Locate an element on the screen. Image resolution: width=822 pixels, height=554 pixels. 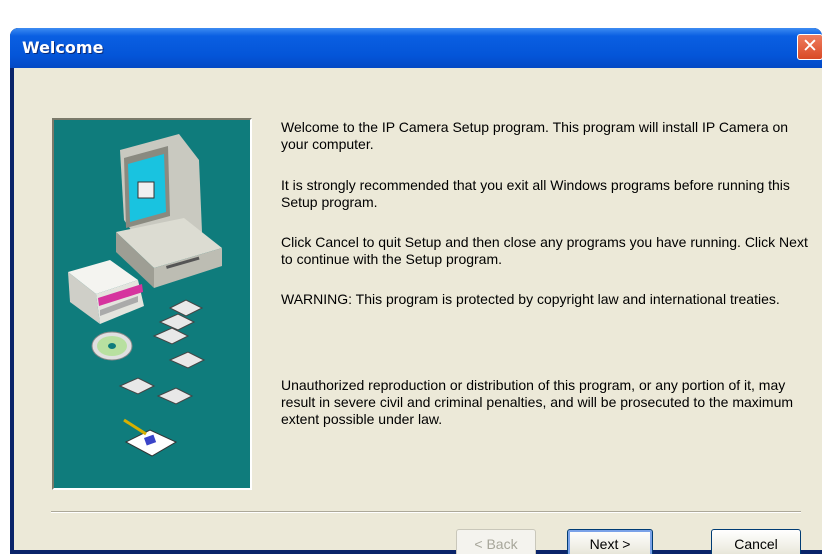
close-icon: ✕ is located at coordinates (810, 46).